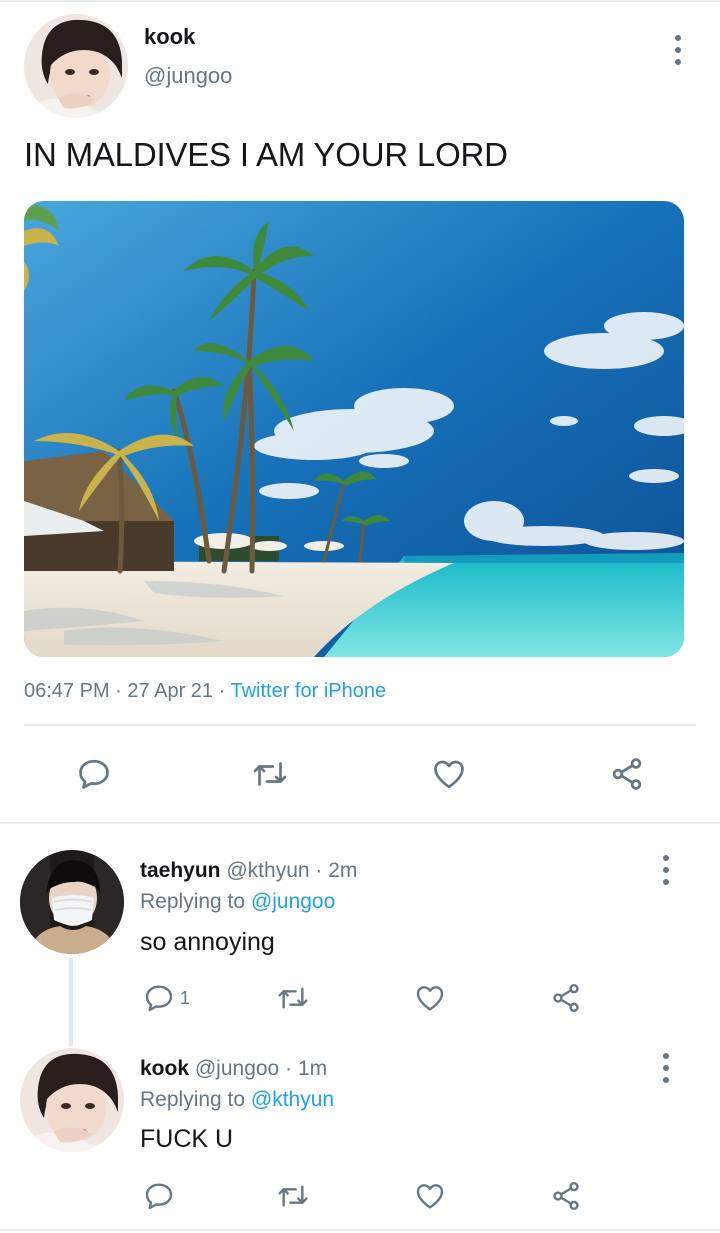 Image resolution: width=720 pixels, height=1233 pixels. Describe the element at coordinates (207, 942) in the screenshot. I see `reply-text: so annoying` at that location.